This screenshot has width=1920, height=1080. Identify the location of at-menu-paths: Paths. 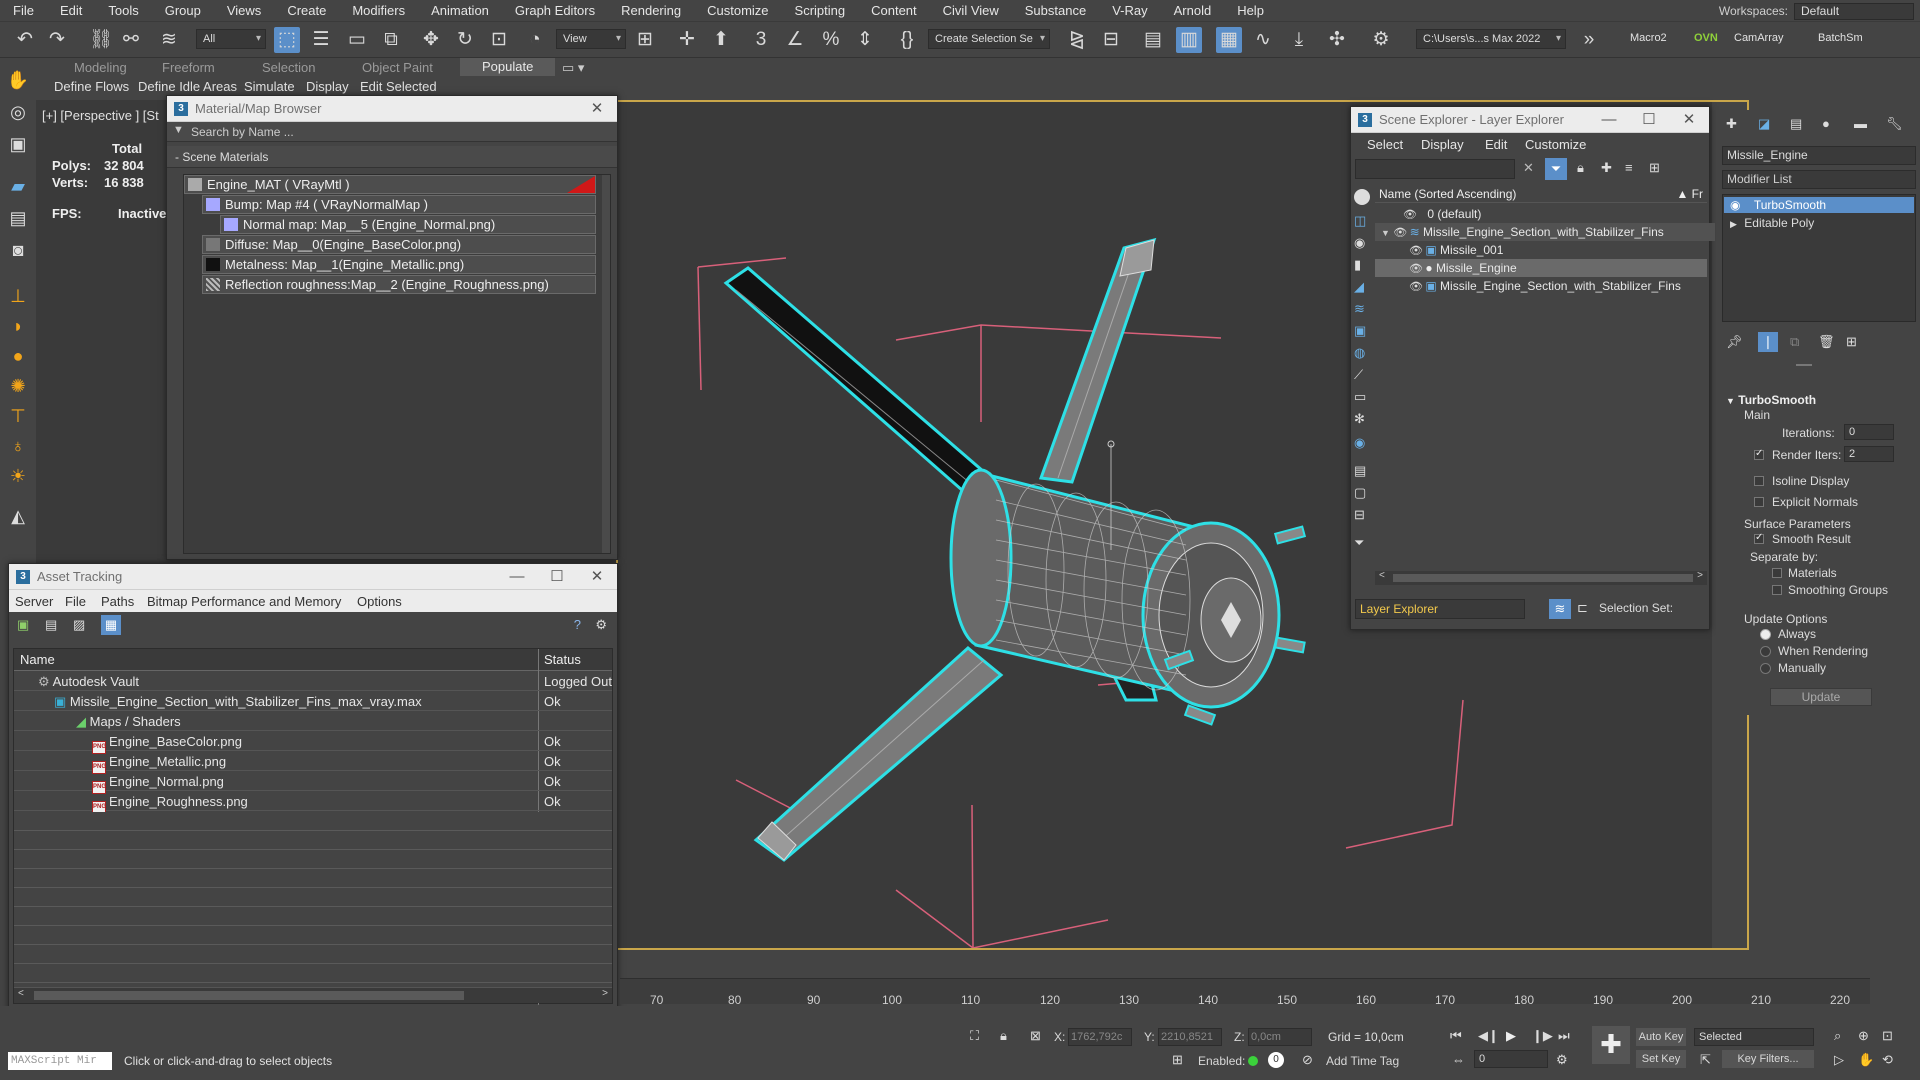
(117, 601).